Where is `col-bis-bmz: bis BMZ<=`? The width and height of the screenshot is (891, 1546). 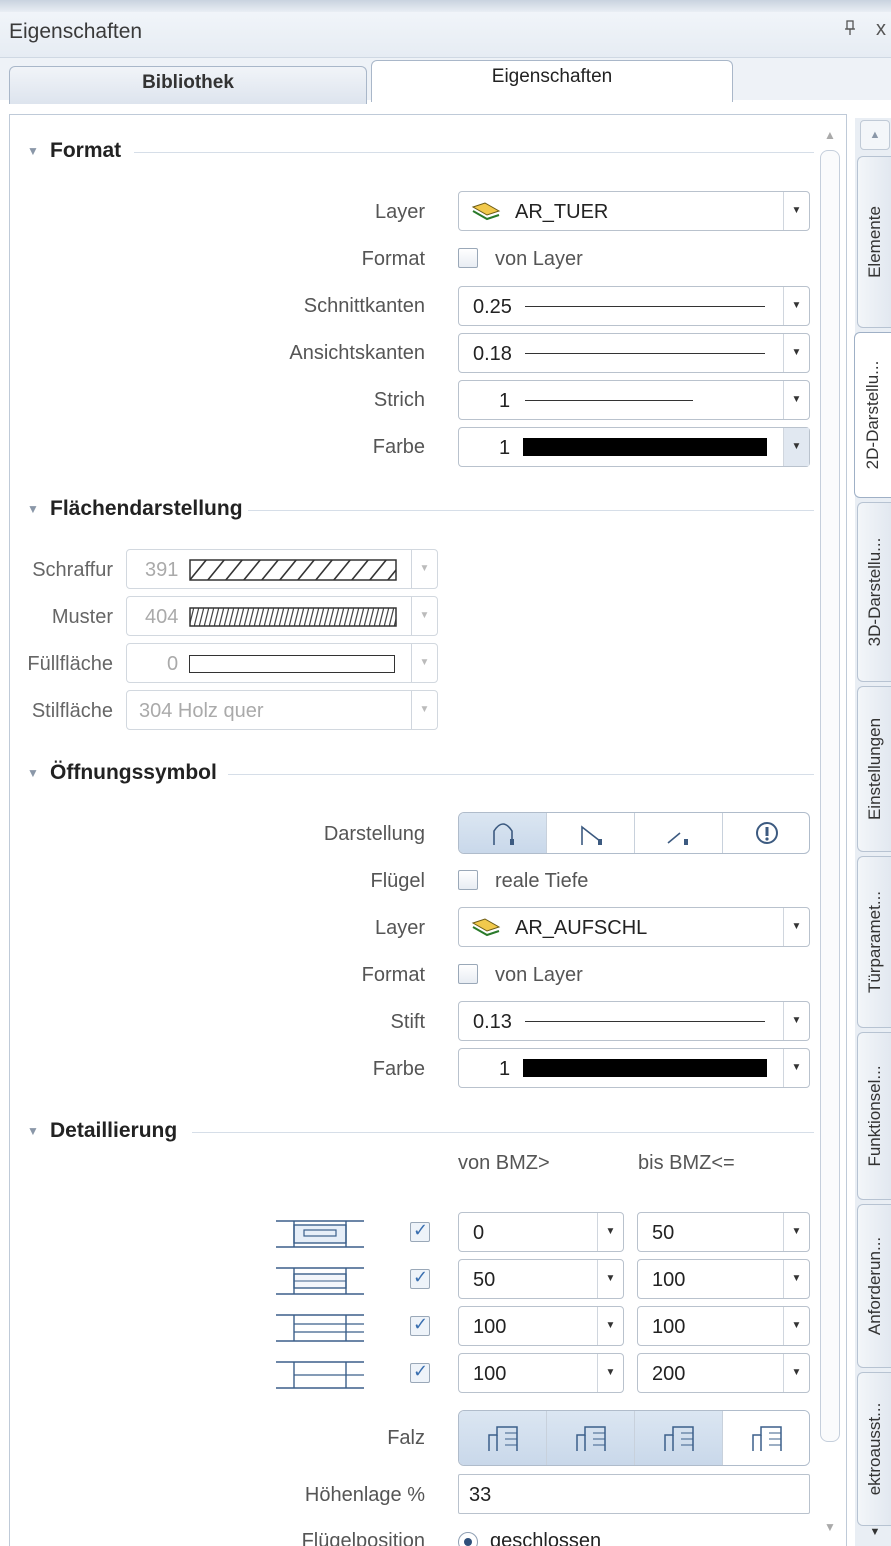 col-bis-bmz: bis BMZ<= is located at coordinates (686, 1163).